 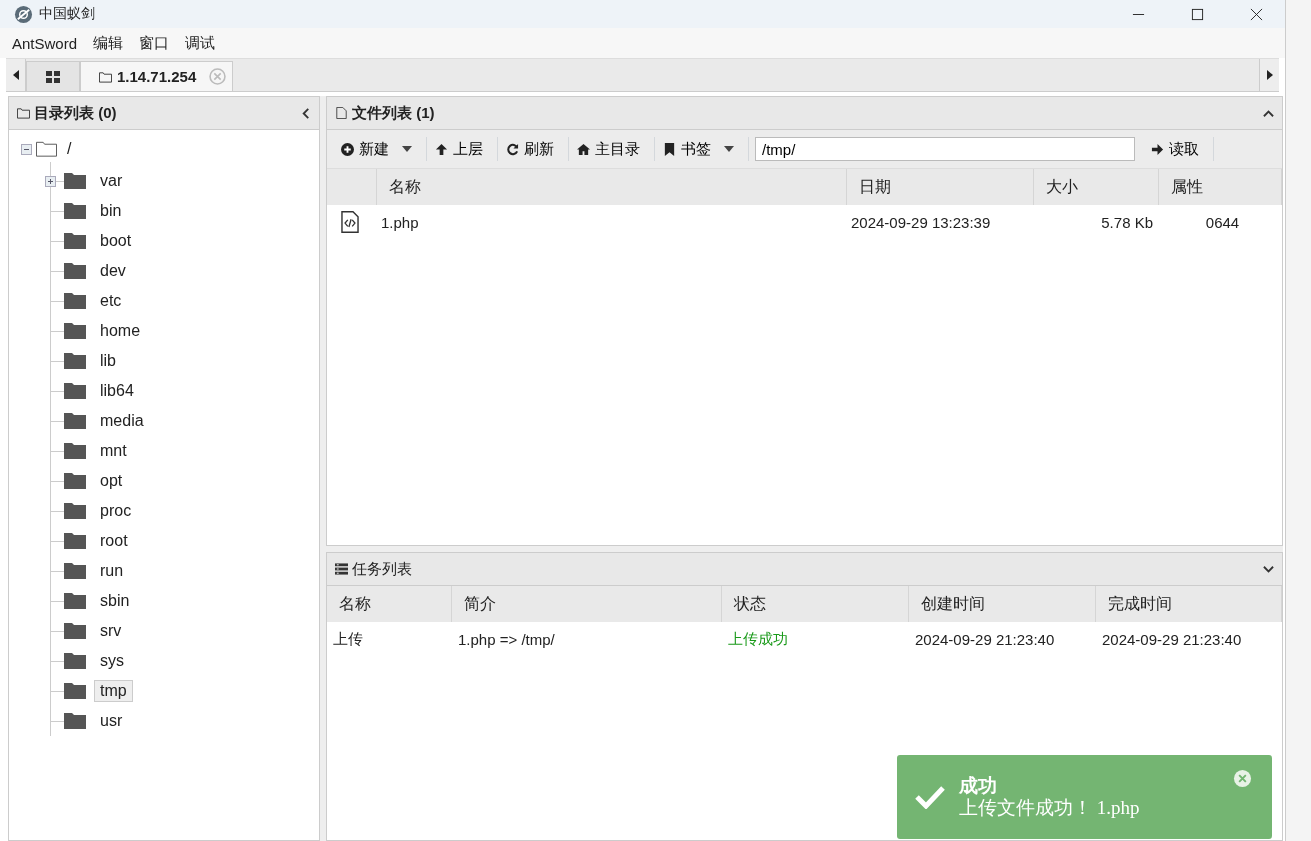 What do you see at coordinates (111, 181) in the screenshot?
I see `tree-item: var` at bounding box center [111, 181].